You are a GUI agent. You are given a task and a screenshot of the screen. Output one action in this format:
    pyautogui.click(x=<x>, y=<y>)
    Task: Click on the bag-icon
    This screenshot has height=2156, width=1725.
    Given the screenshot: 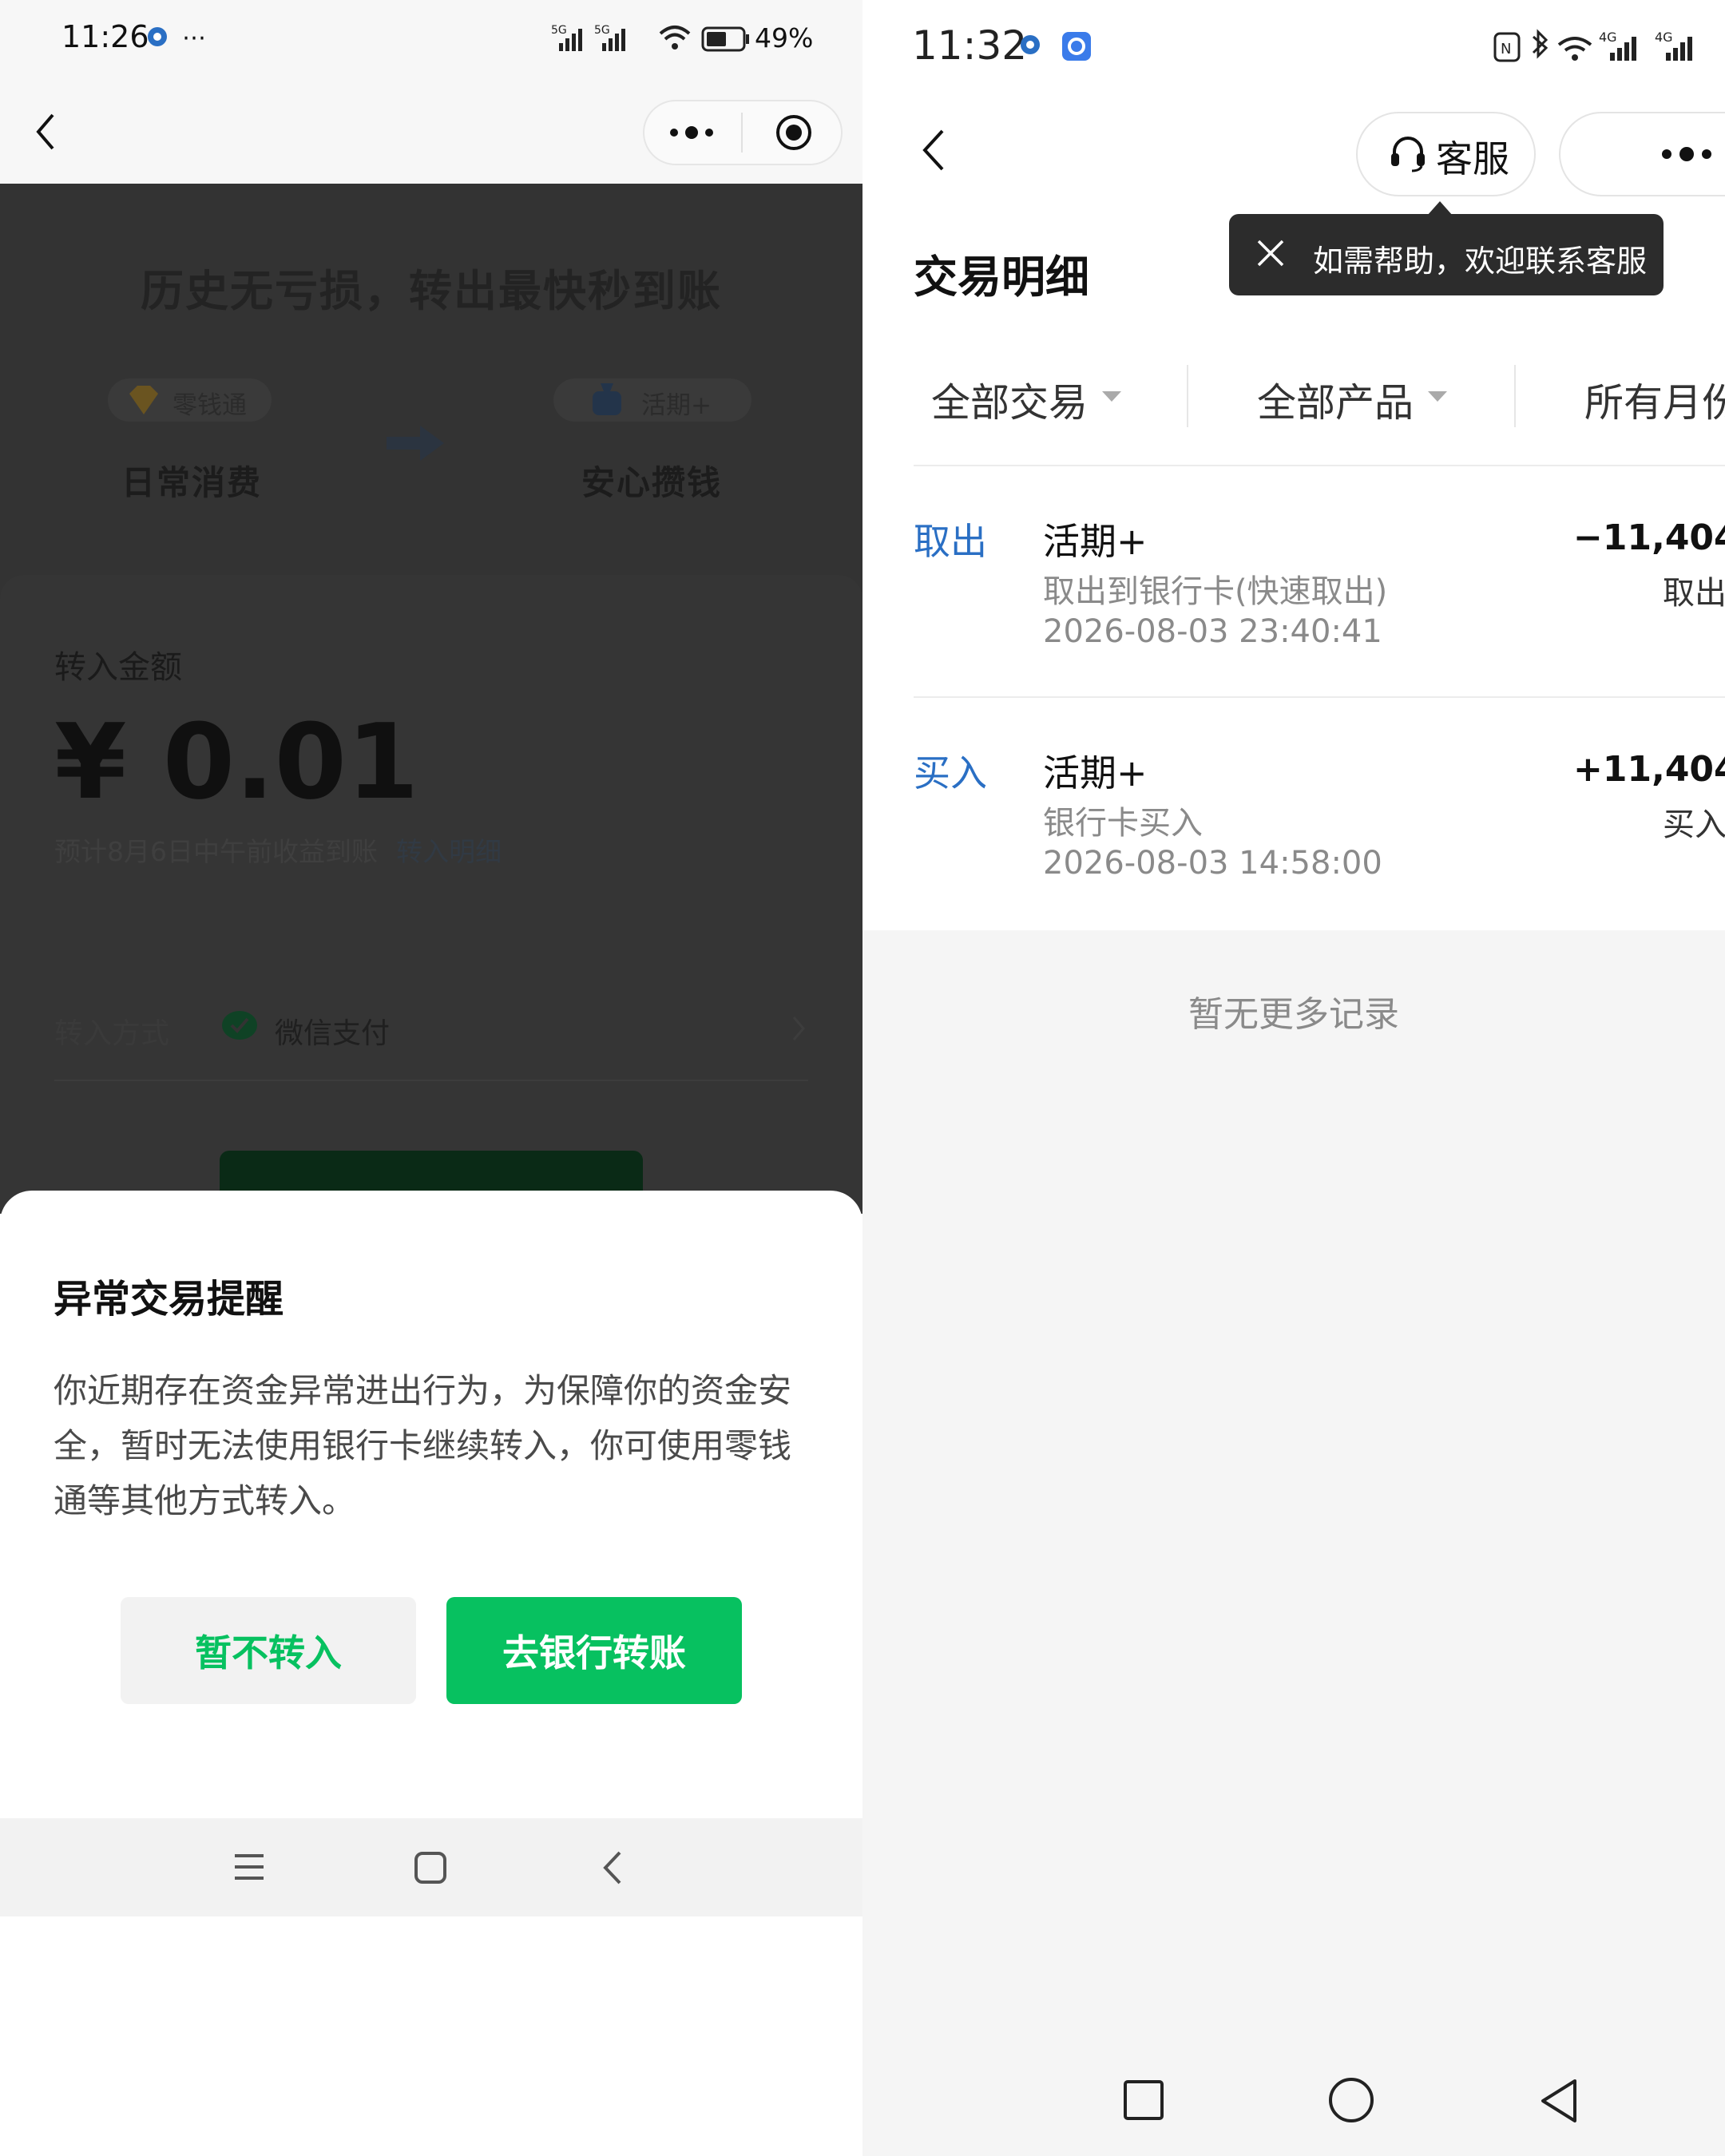 What is the action you would take?
    pyautogui.click(x=607, y=398)
    